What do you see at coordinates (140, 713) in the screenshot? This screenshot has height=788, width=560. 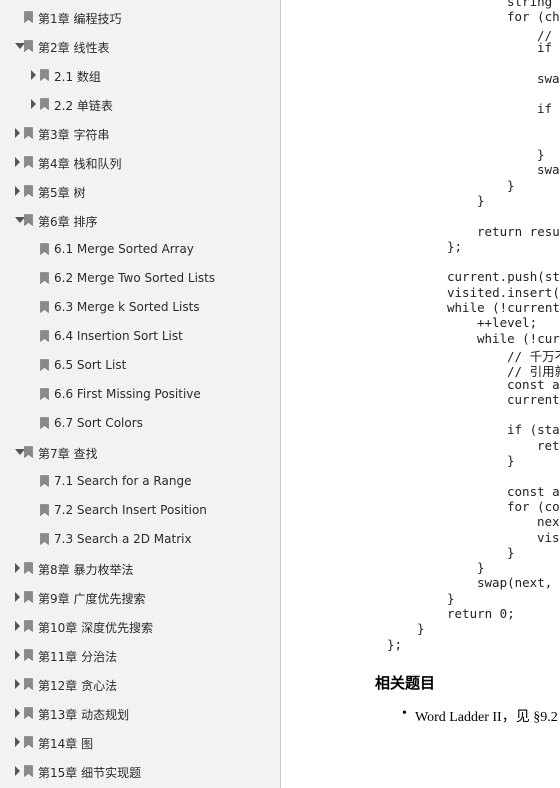 I see `bookmark-item: 第13章 动态规划` at bounding box center [140, 713].